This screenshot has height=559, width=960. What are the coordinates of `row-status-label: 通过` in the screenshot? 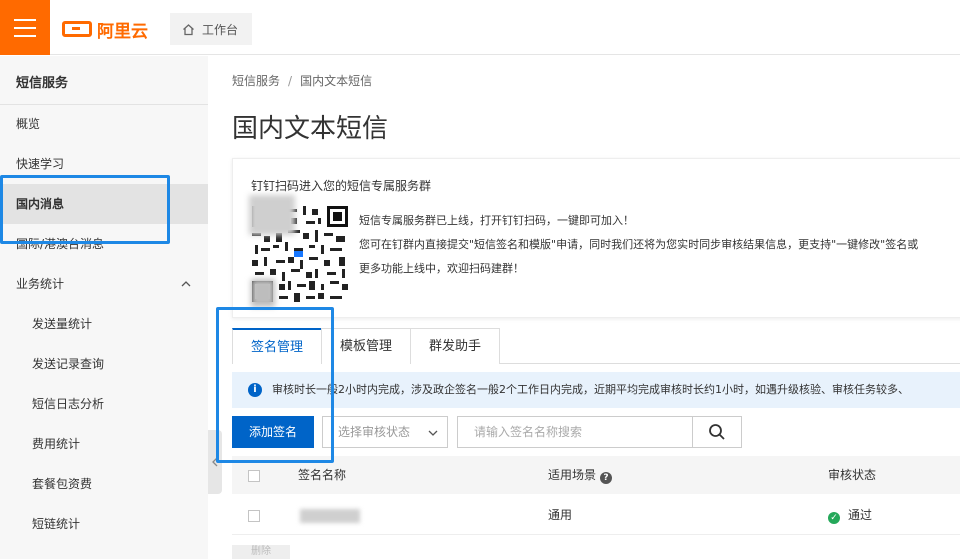 It's located at (860, 515).